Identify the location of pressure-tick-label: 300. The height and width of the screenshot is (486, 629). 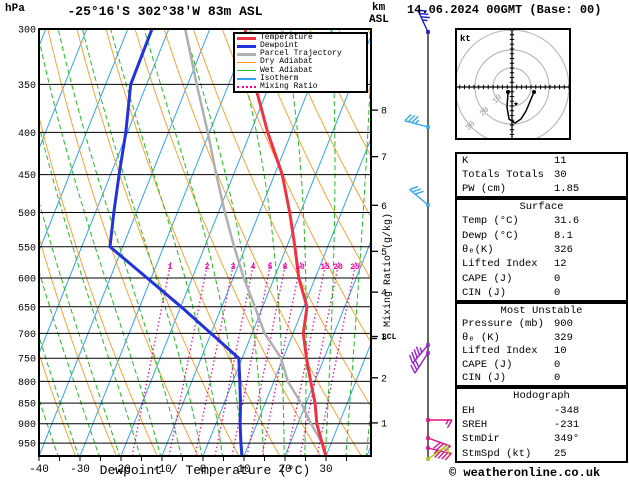
(27, 31).